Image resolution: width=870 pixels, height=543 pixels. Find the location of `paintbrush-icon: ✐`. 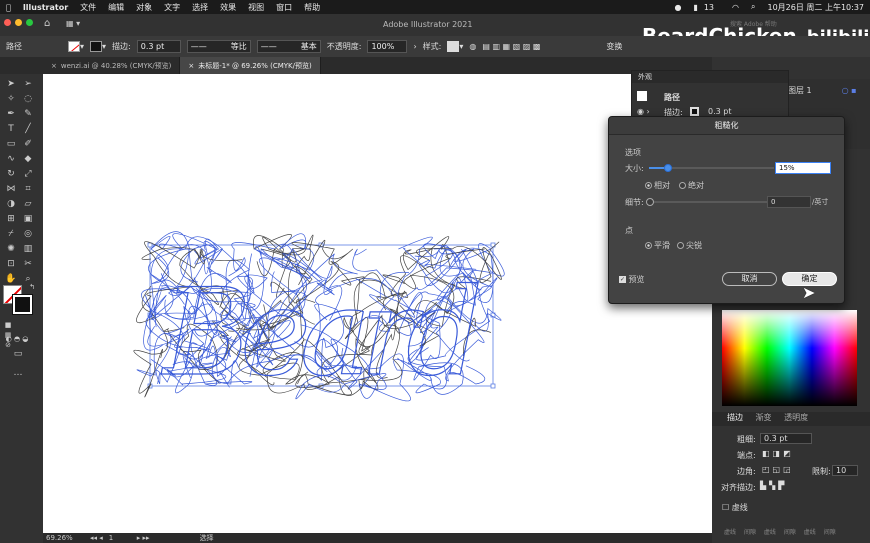

paintbrush-icon: ✐ is located at coordinates (28, 144).